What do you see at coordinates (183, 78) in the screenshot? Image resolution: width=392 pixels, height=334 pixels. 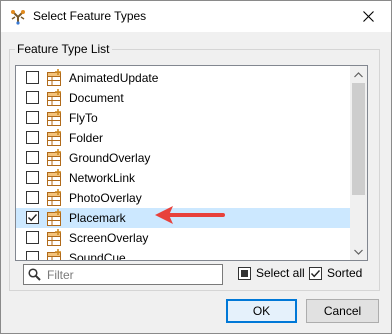 I see `list-item: AnimatedUpdate` at bounding box center [183, 78].